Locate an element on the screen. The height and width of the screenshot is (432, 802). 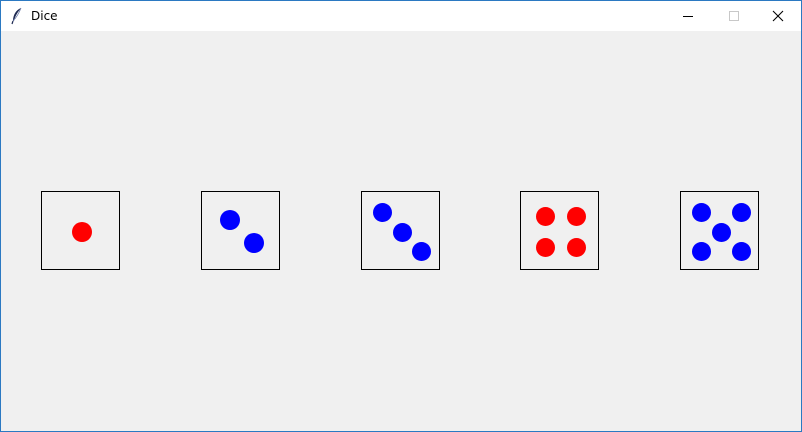
close-button is located at coordinates (778, 16).